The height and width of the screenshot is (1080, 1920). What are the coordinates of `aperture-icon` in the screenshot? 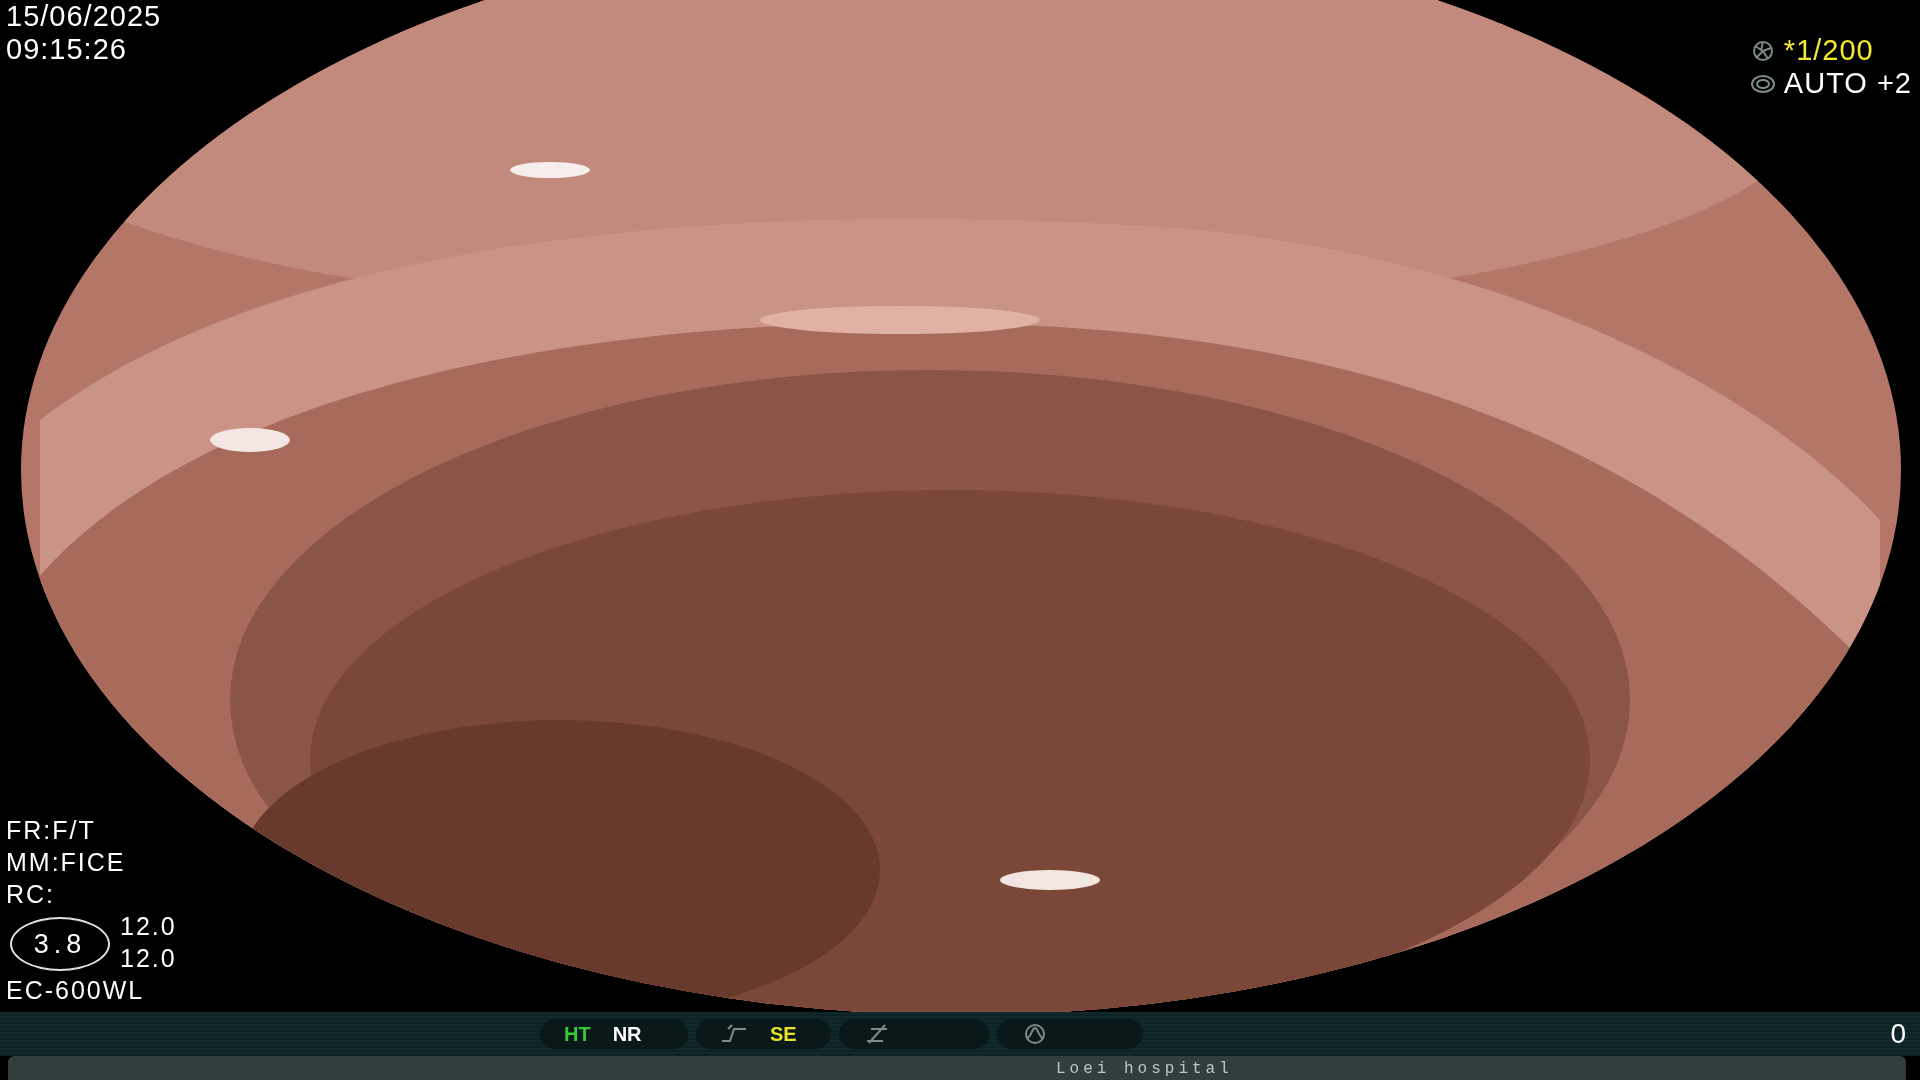 It's located at (1762, 83).